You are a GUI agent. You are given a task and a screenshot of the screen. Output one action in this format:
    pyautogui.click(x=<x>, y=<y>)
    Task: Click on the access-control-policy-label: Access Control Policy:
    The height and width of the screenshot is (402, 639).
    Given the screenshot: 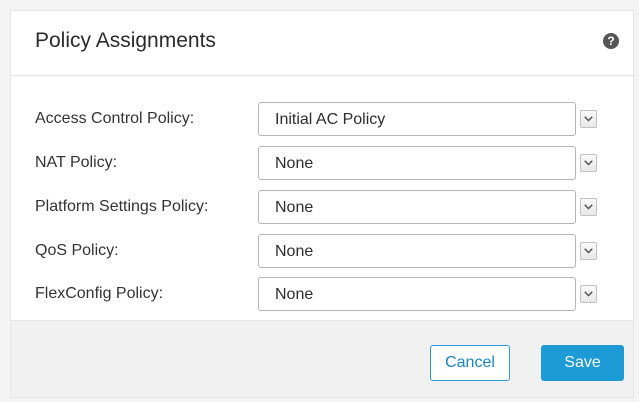 What is the action you would take?
    pyautogui.click(x=115, y=118)
    